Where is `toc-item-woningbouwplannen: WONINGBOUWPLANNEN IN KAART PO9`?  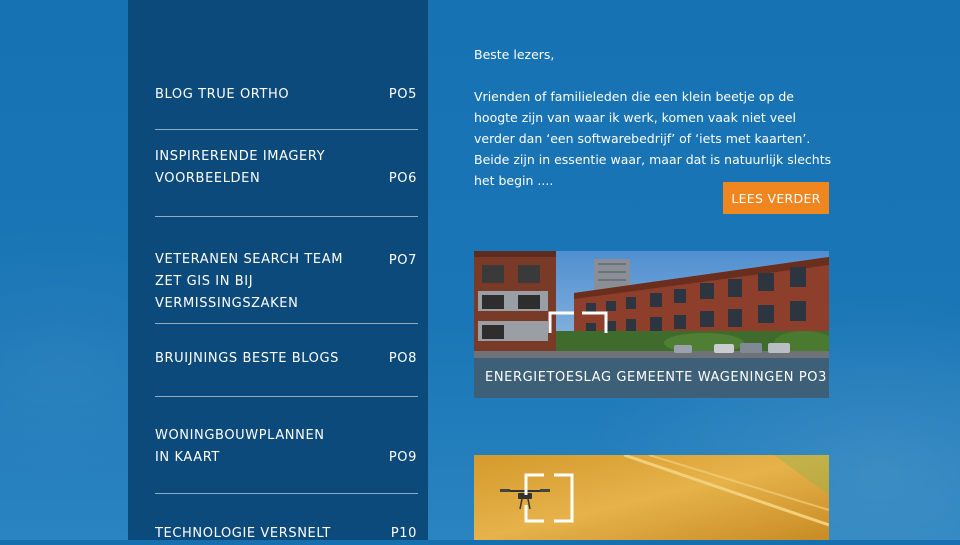
toc-item-woningbouwplannen: WONINGBOUWPLANNEN IN KAART PO9 is located at coordinates (286, 447).